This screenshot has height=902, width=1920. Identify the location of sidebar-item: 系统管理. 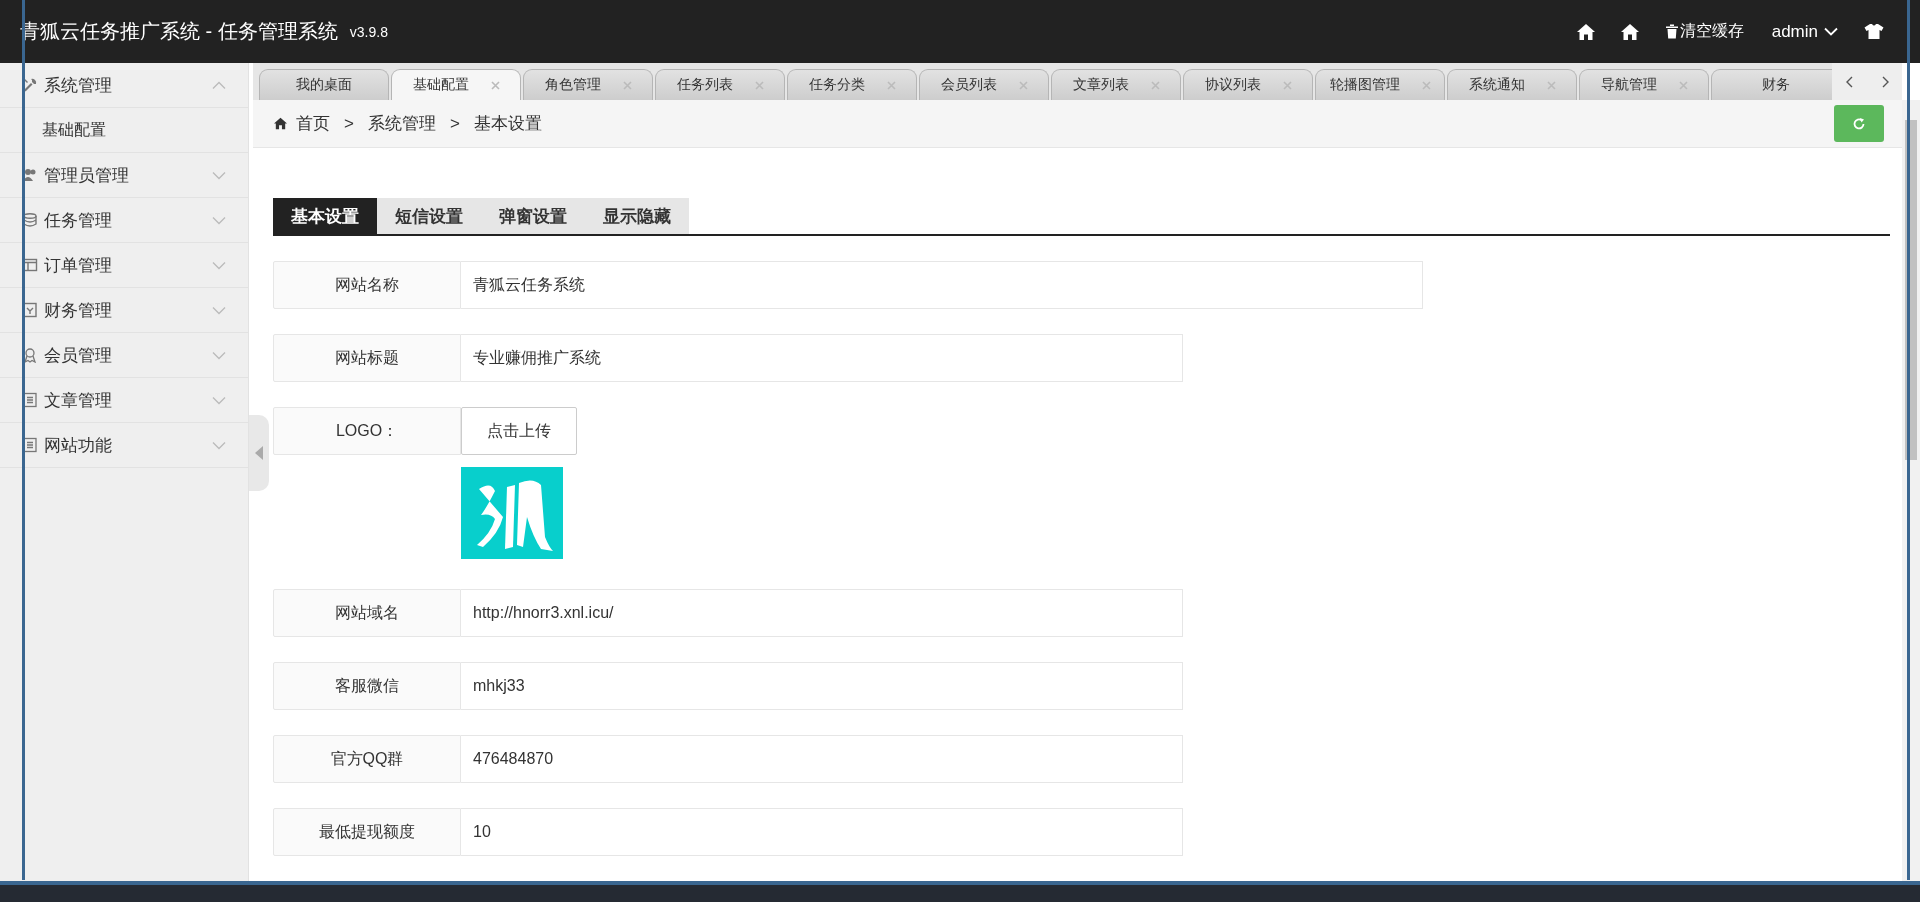
(124, 85).